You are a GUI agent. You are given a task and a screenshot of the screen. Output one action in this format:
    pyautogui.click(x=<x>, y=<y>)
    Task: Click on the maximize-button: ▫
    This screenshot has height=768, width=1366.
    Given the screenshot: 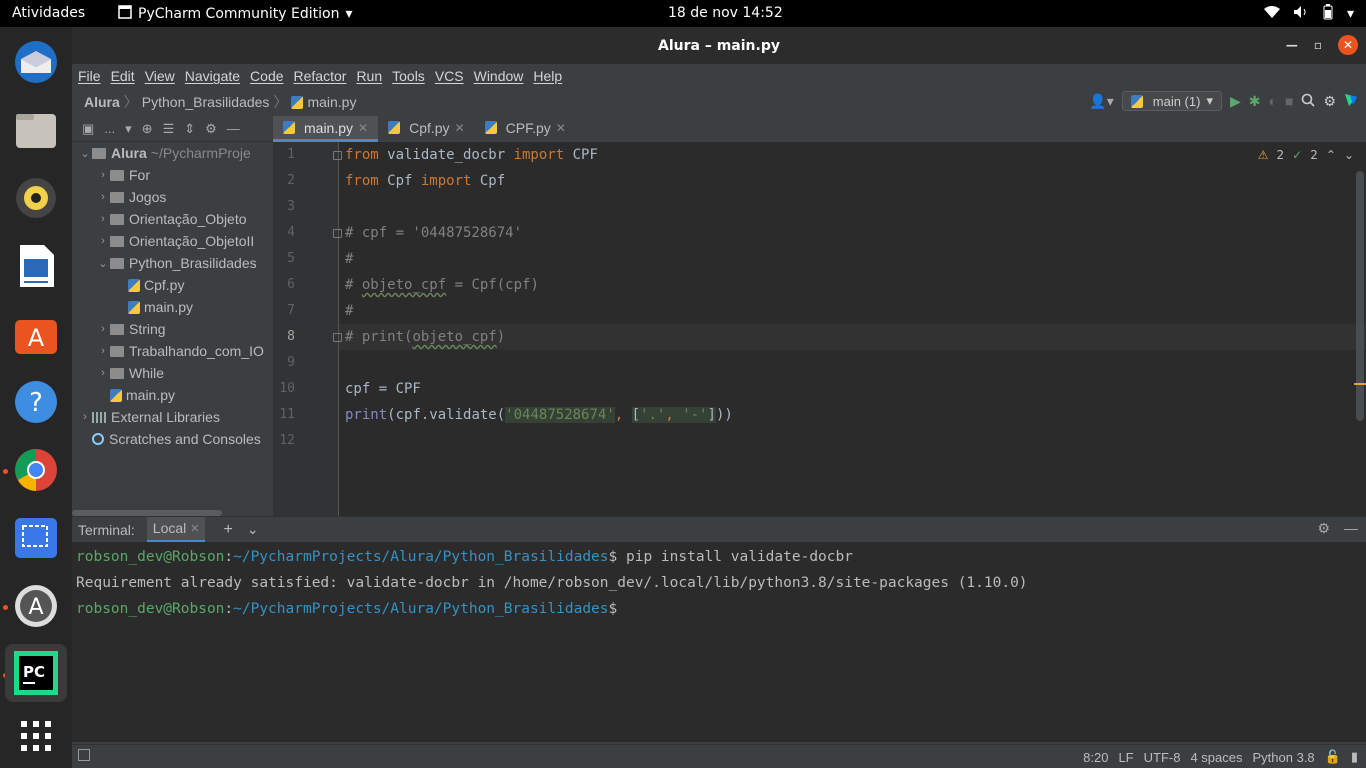 What is the action you would take?
    pyautogui.click(x=1318, y=45)
    